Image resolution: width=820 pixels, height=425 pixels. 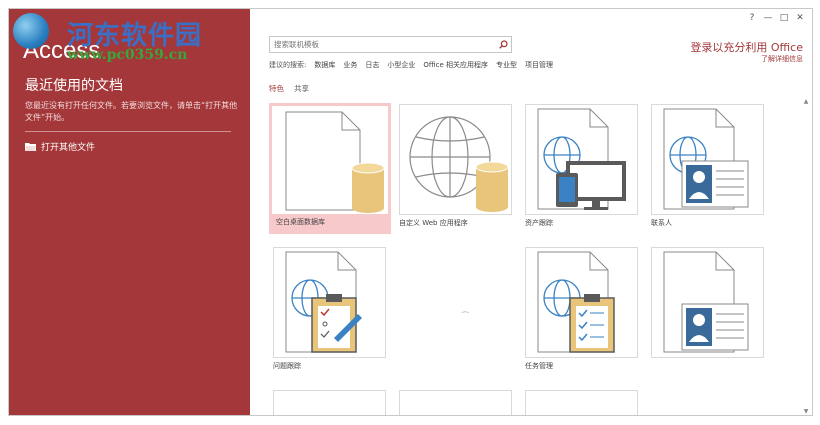 I want to click on recent-documents-title: 最近使用的文档, so click(x=74, y=86).